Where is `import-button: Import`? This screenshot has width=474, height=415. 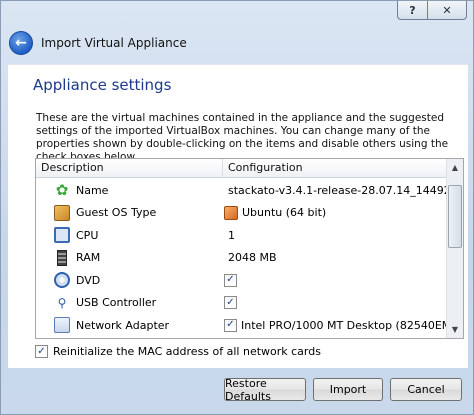 import-button: Import is located at coordinates (348, 389).